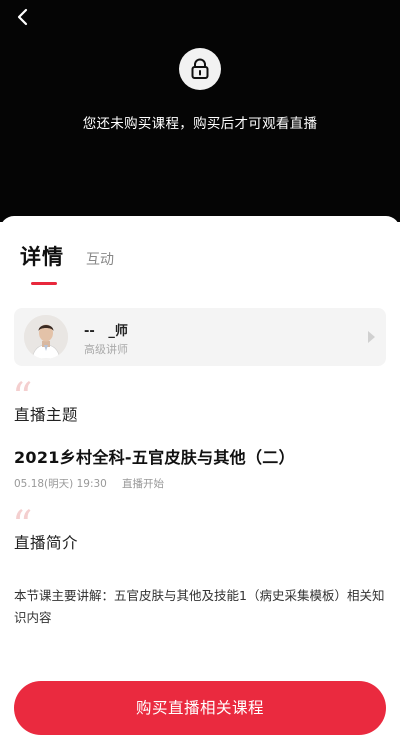 Image resolution: width=400 pixels, height=740 pixels. Describe the element at coordinates (46, 543) in the screenshot. I see `live-intro-heading: 直播简介` at that location.